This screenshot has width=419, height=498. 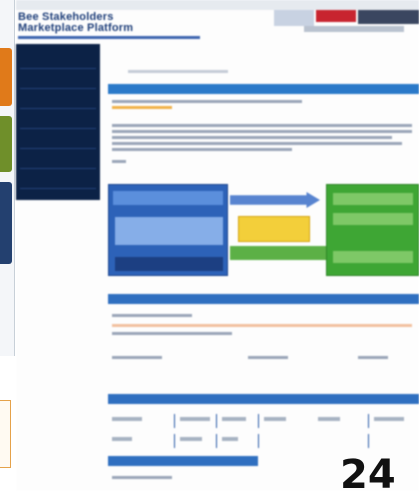 What do you see at coordinates (183, 461) in the screenshot?
I see `section-4-header` at bounding box center [183, 461].